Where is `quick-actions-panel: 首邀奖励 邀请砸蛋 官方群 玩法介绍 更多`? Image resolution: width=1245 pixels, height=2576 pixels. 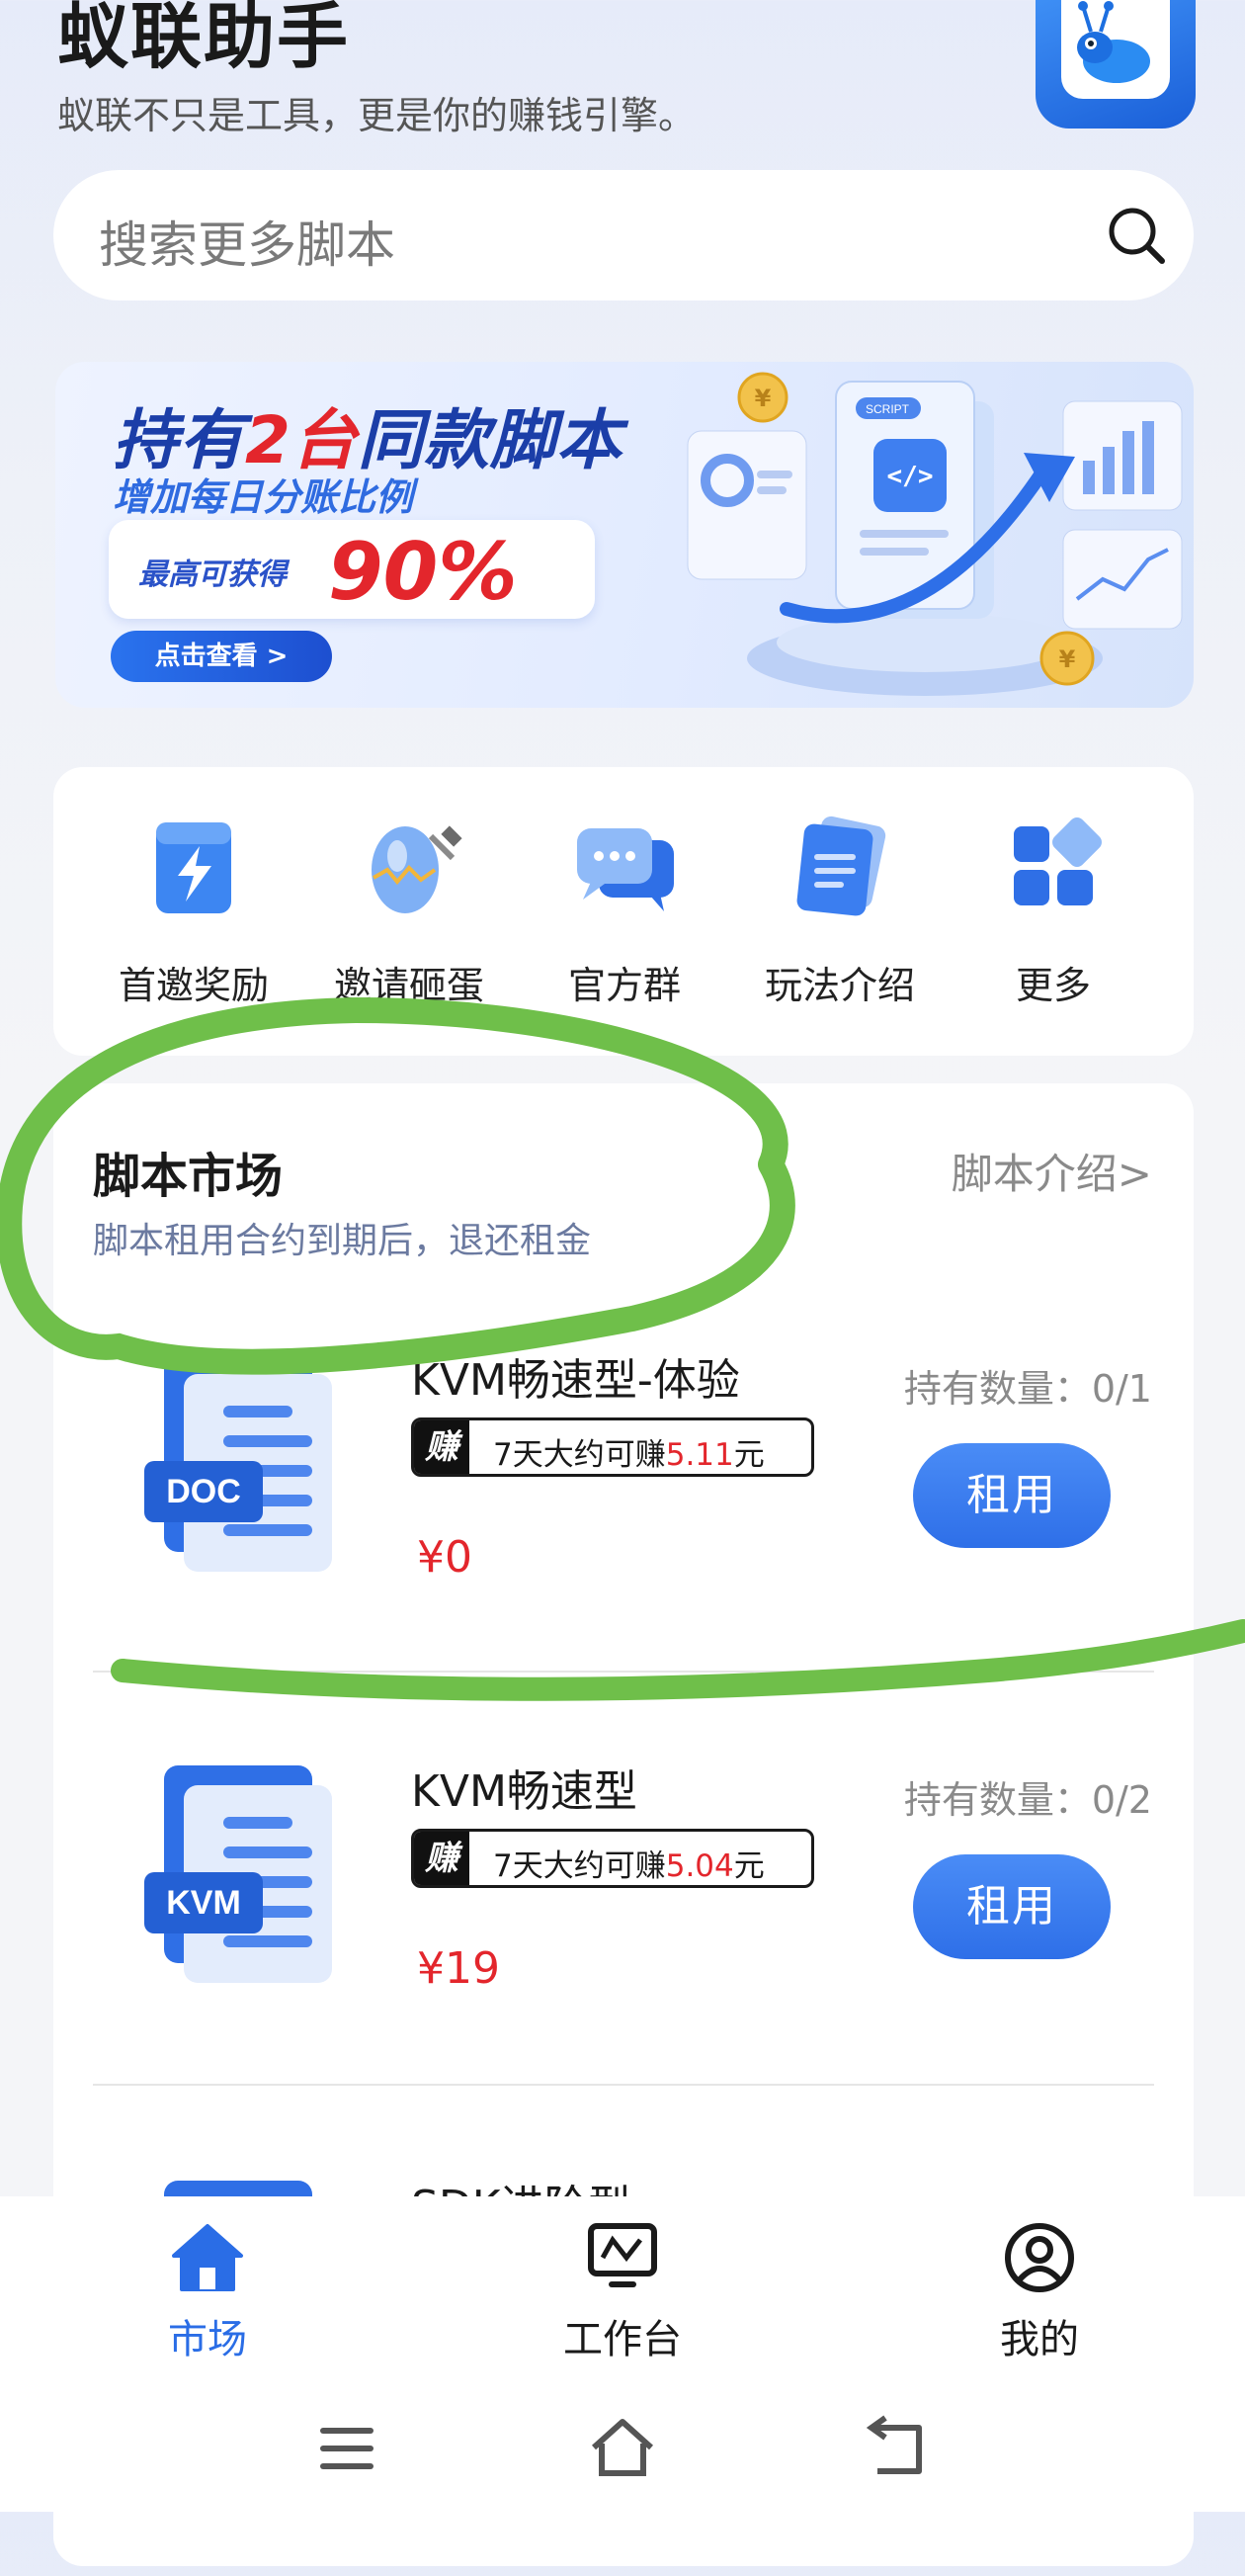 quick-actions-panel: 首邀奖励 邀请砸蛋 官方群 玩法介绍 更多 is located at coordinates (623, 911).